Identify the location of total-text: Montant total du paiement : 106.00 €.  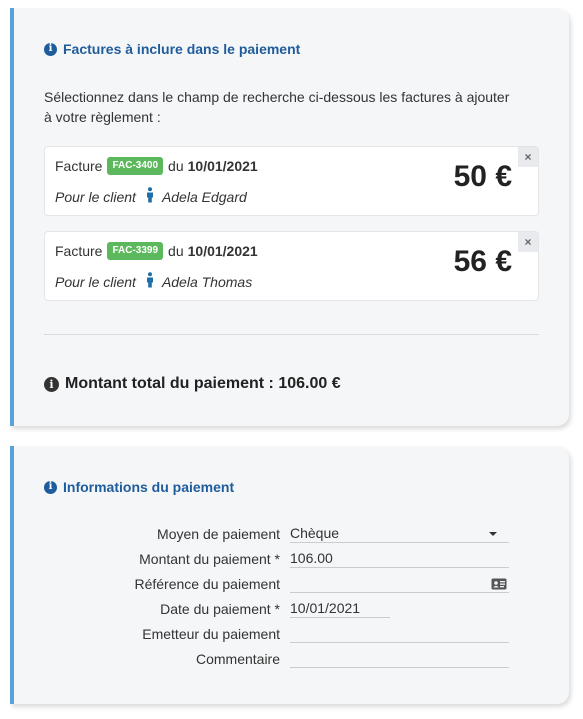
(203, 383).